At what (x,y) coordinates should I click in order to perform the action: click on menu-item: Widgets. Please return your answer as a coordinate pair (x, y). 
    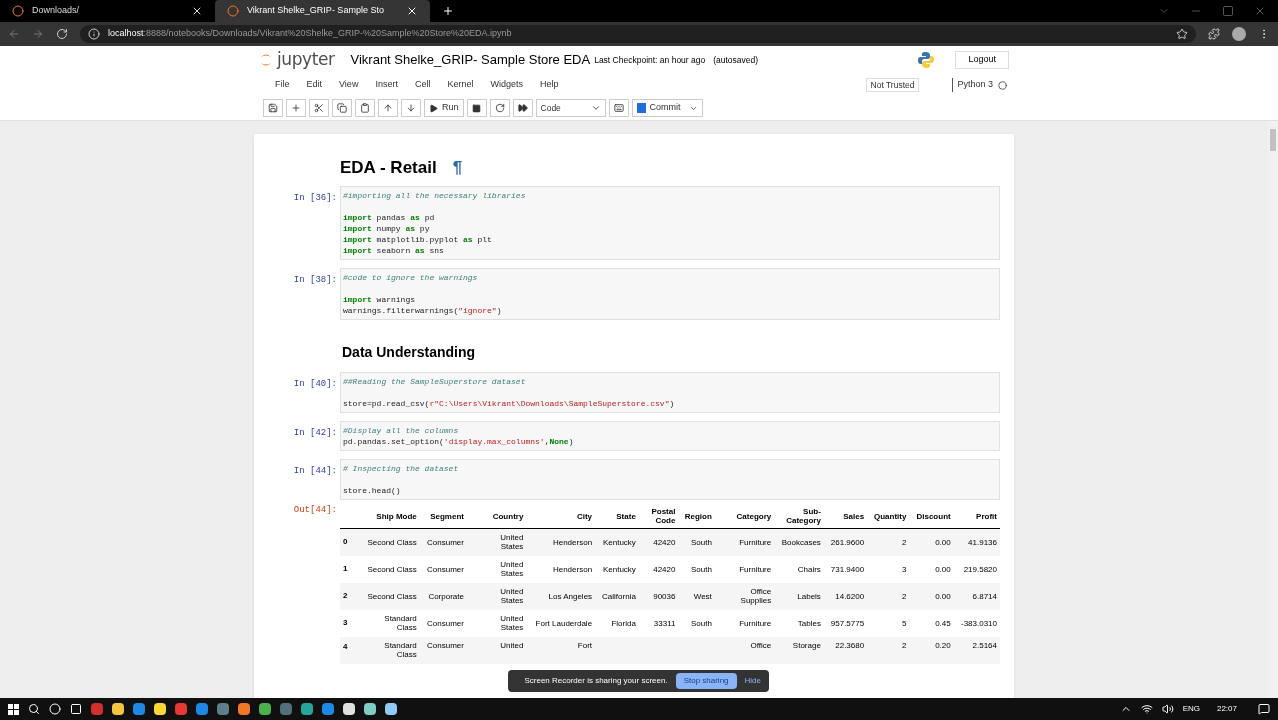
    Looking at the image, I should click on (506, 85).